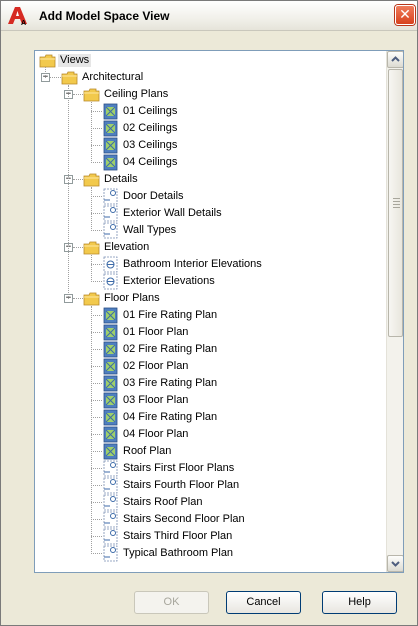 This screenshot has width=418, height=626. What do you see at coordinates (210, 451) in the screenshot?
I see `tree-item-floor-plans: Roof Plan` at bounding box center [210, 451].